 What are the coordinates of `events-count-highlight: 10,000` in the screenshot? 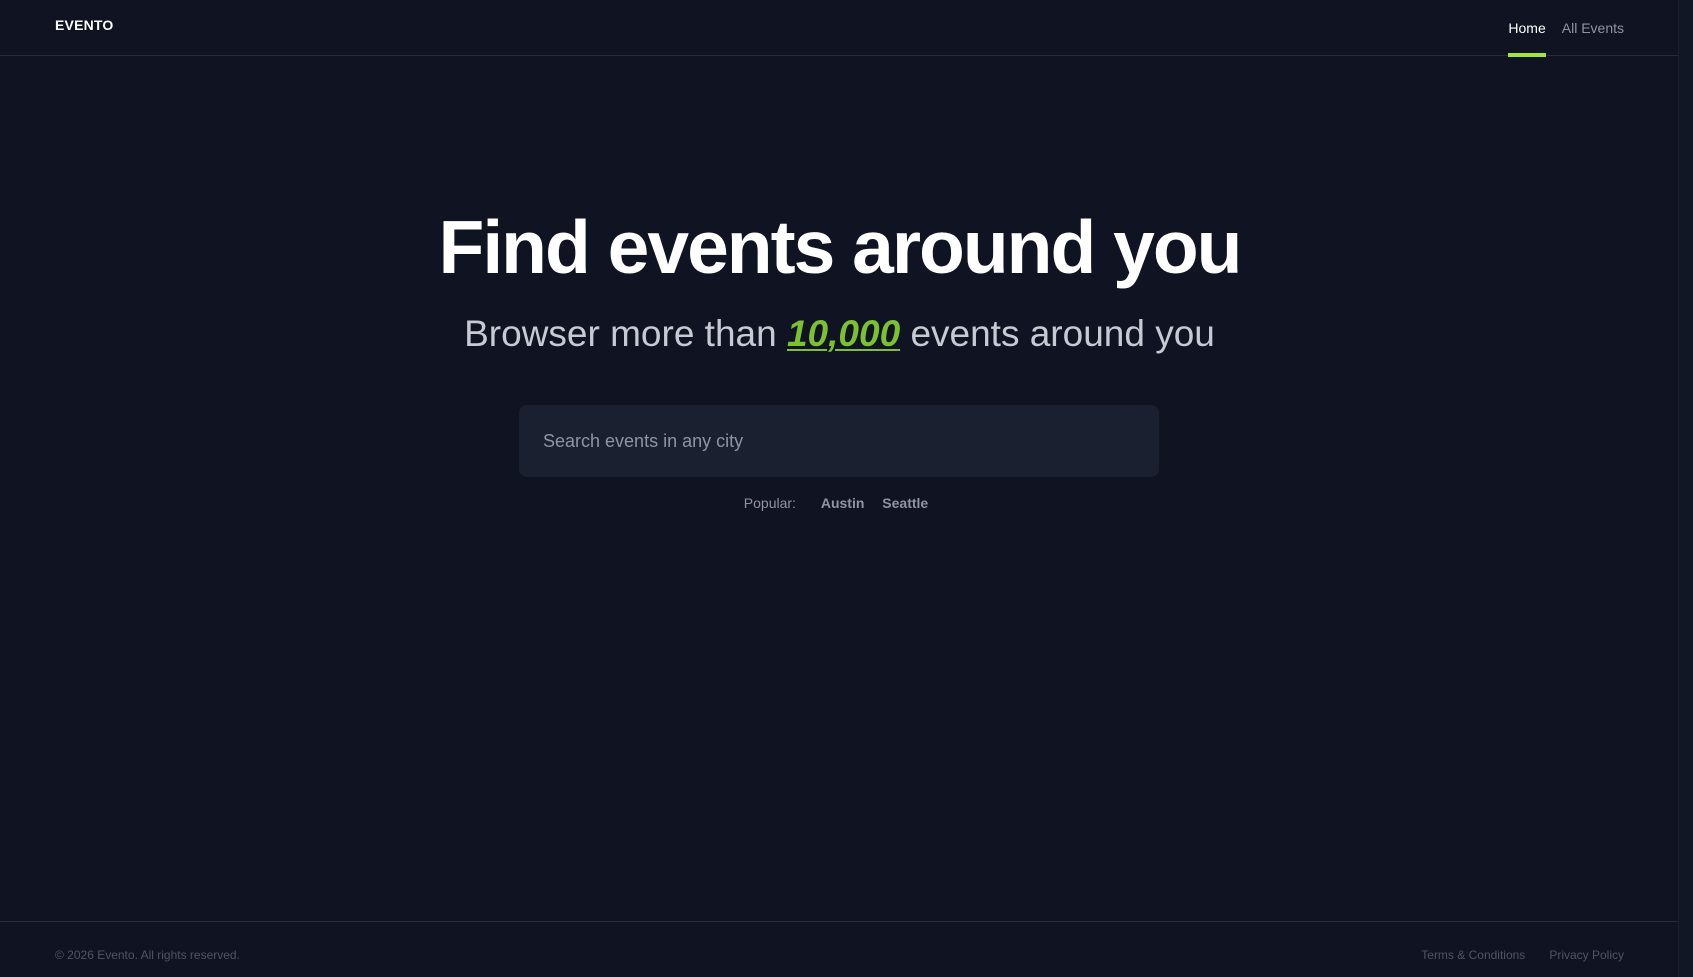 It's located at (843, 333).